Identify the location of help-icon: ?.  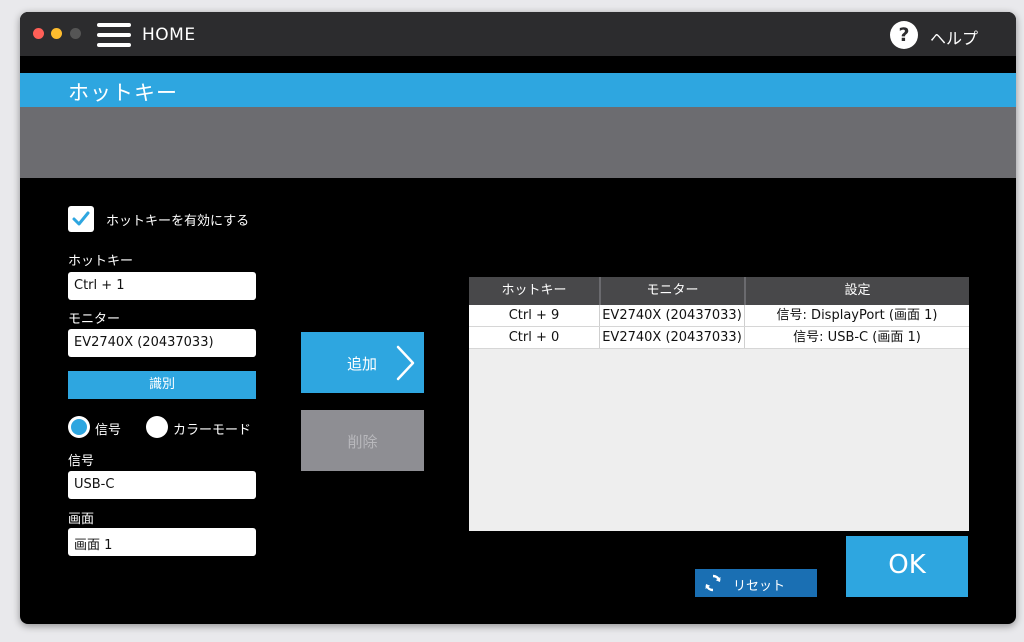
(904, 35).